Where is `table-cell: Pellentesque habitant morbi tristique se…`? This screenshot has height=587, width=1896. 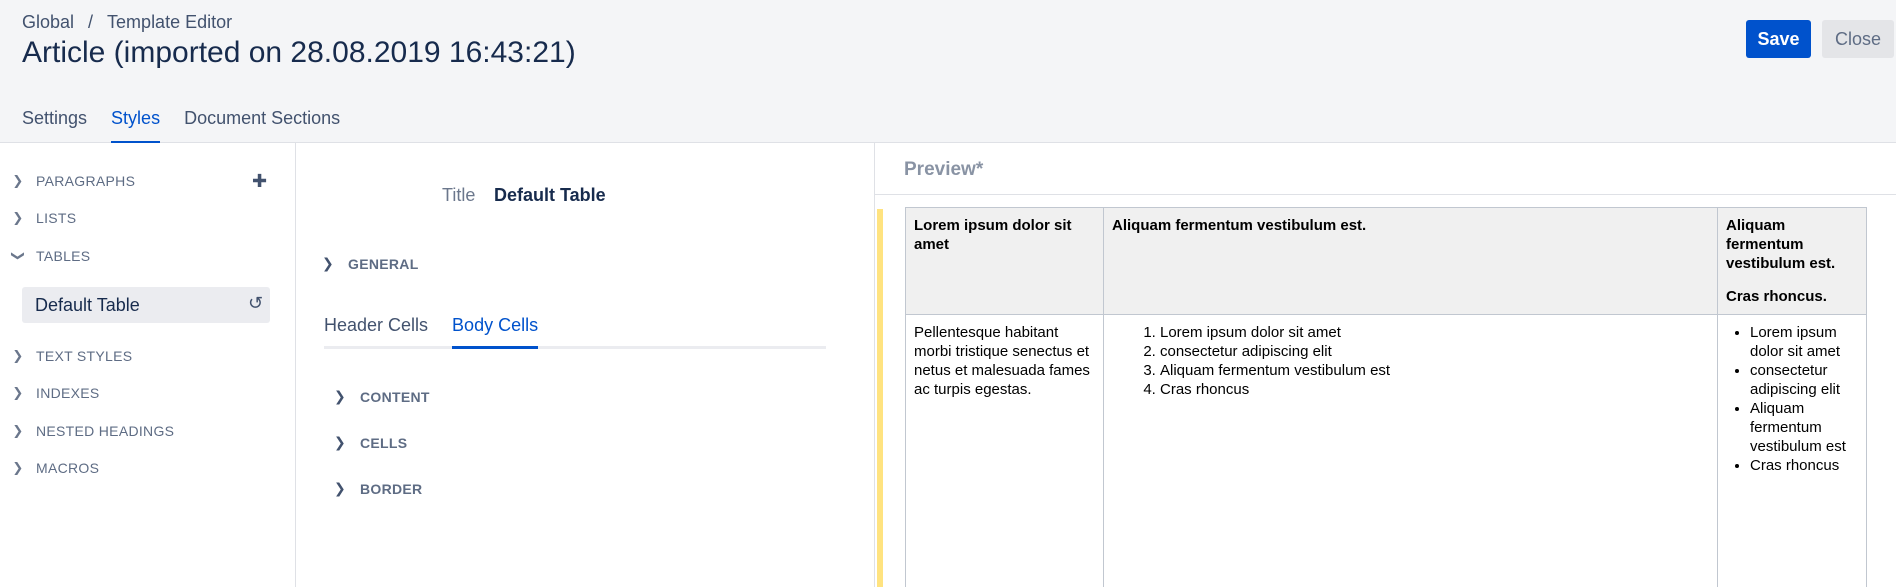 table-cell: Pellentesque habitant morbi tristique se… is located at coordinates (1004, 450).